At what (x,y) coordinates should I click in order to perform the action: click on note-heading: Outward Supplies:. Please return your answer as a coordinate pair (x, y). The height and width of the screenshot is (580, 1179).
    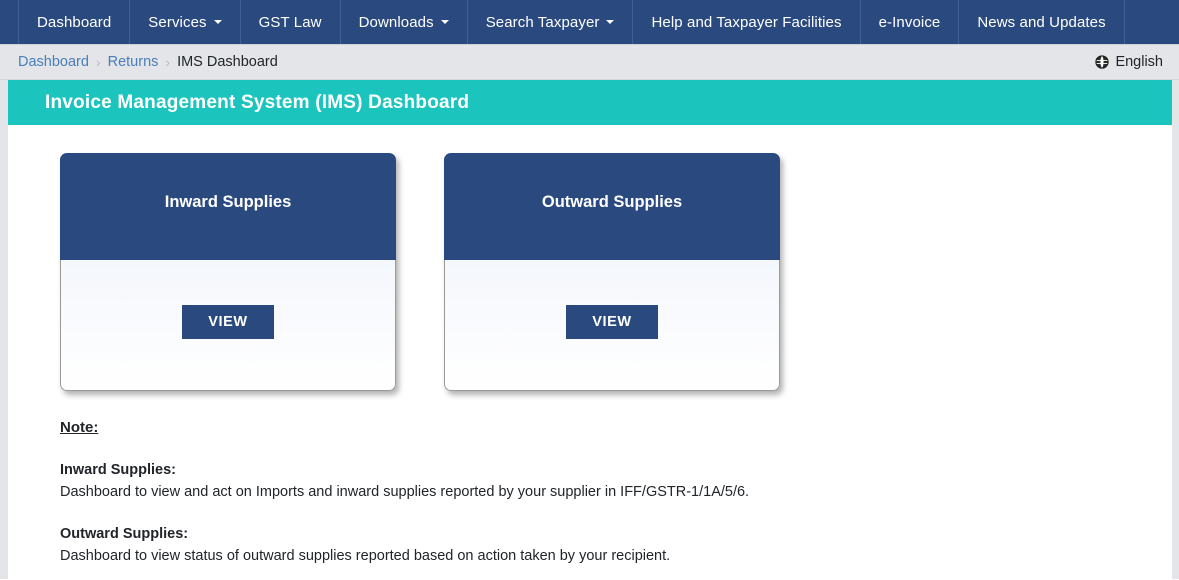
    Looking at the image, I should click on (124, 534).